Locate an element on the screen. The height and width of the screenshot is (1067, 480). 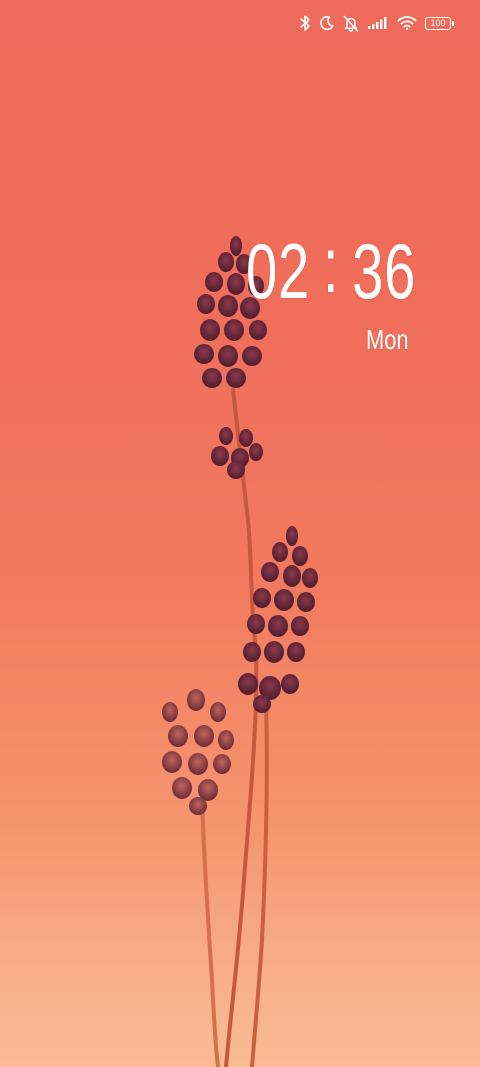
bluetooth-icon is located at coordinates (305, 23).